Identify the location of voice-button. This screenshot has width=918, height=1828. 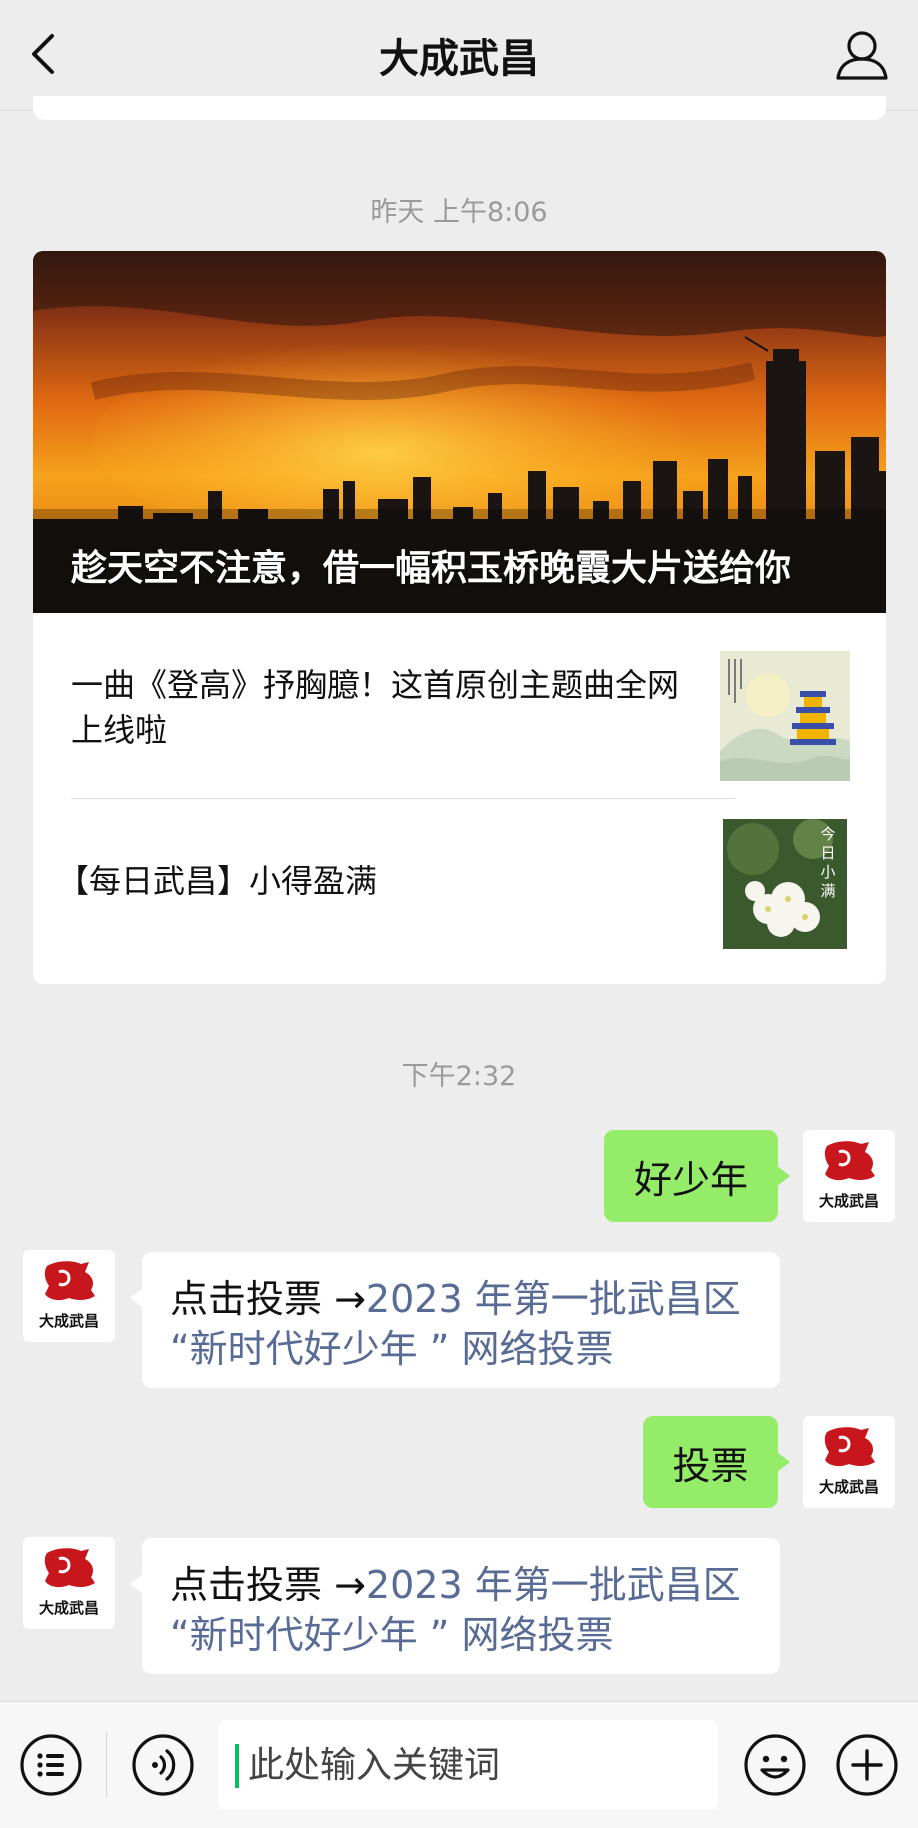
(163, 1765).